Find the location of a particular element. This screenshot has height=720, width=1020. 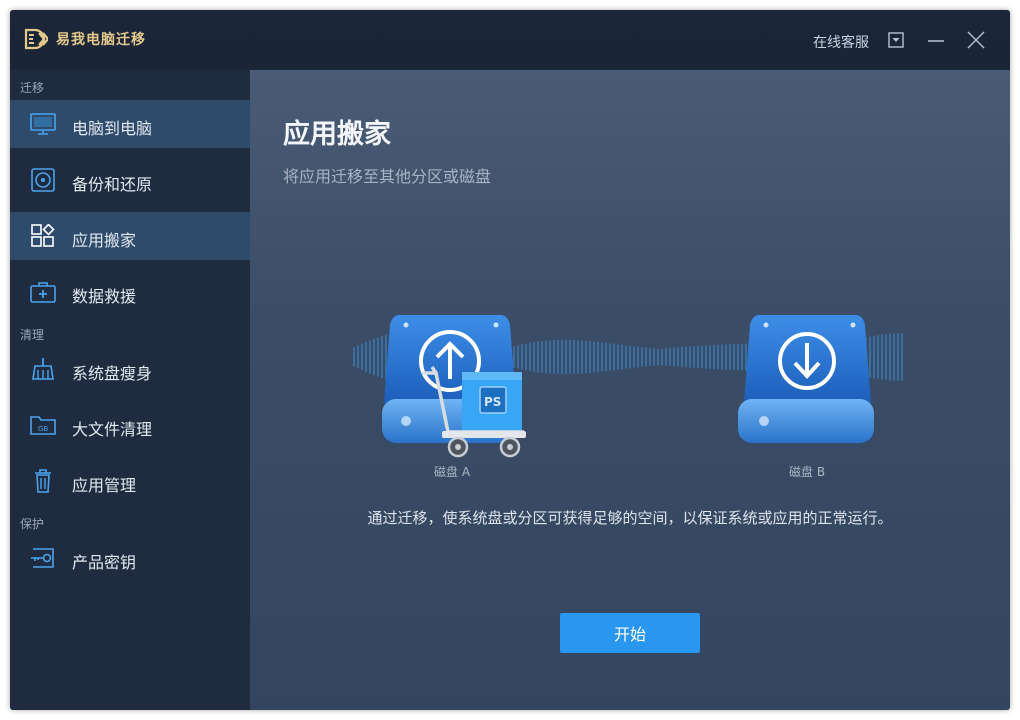

sidebar-item-label: 备份和还原 is located at coordinates (112, 184).